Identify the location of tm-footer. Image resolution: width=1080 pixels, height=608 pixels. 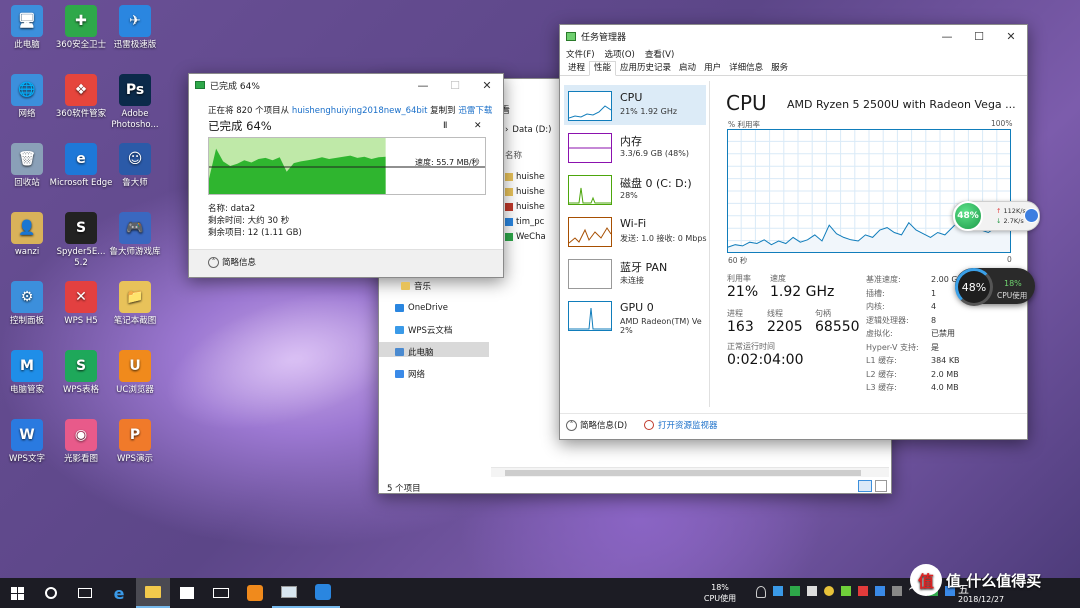
(793, 426).